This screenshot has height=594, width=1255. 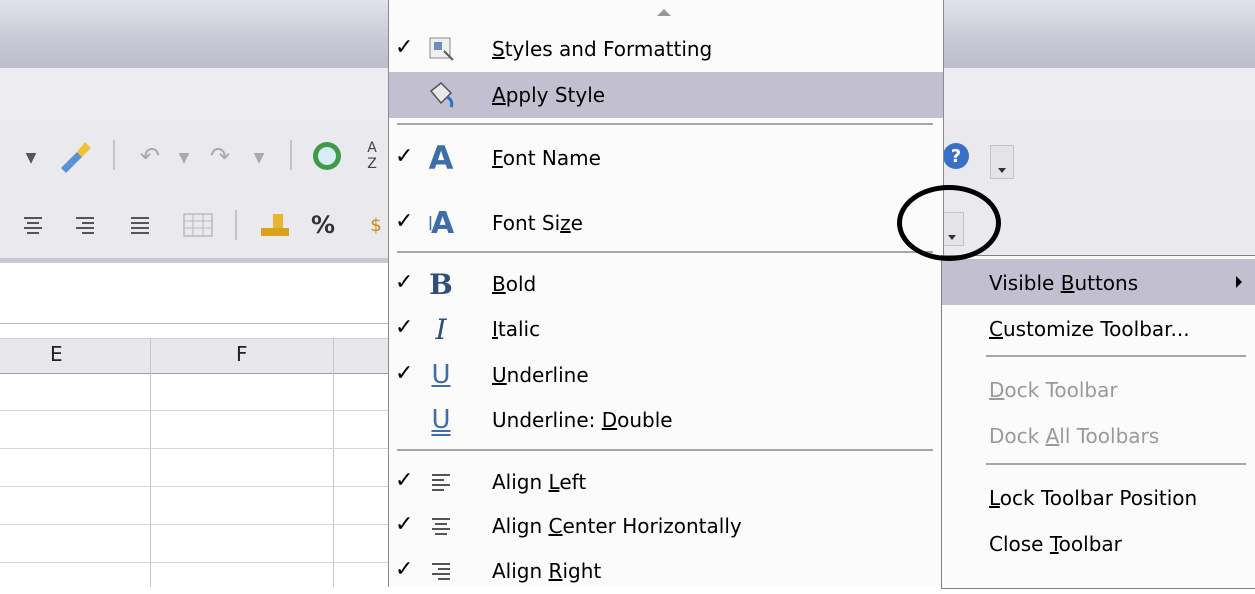 I want to click on percent-label: %, so click(x=323, y=225).